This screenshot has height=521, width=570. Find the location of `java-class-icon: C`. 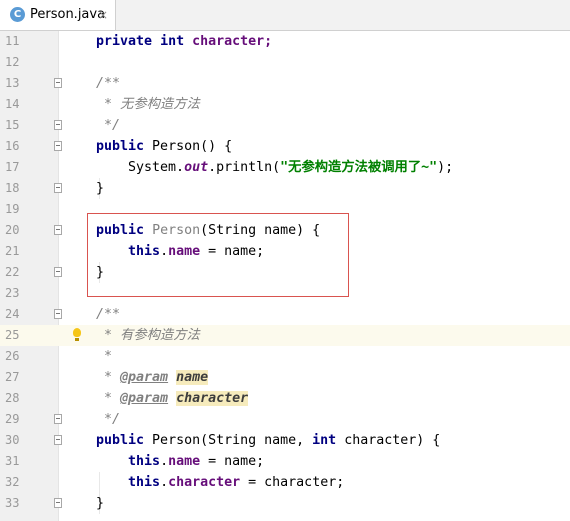

java-class-icon: C is located at coordinates (17, 14).